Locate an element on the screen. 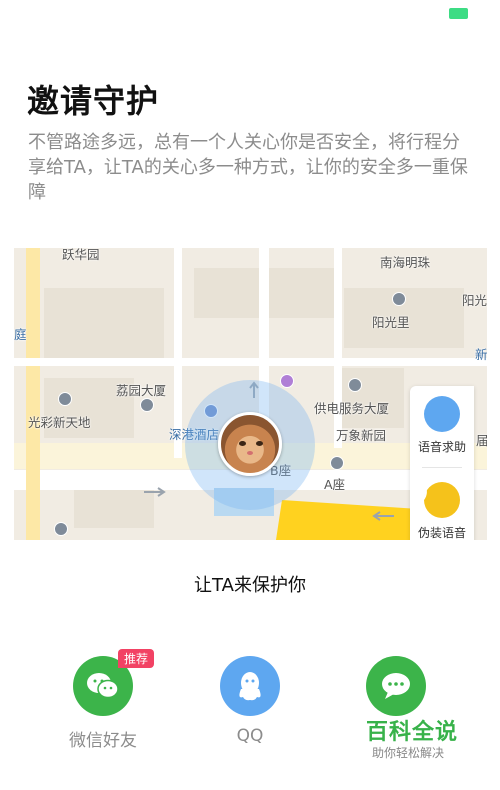  wechat-icon: 推荐 is located at coordinates (114, 682).